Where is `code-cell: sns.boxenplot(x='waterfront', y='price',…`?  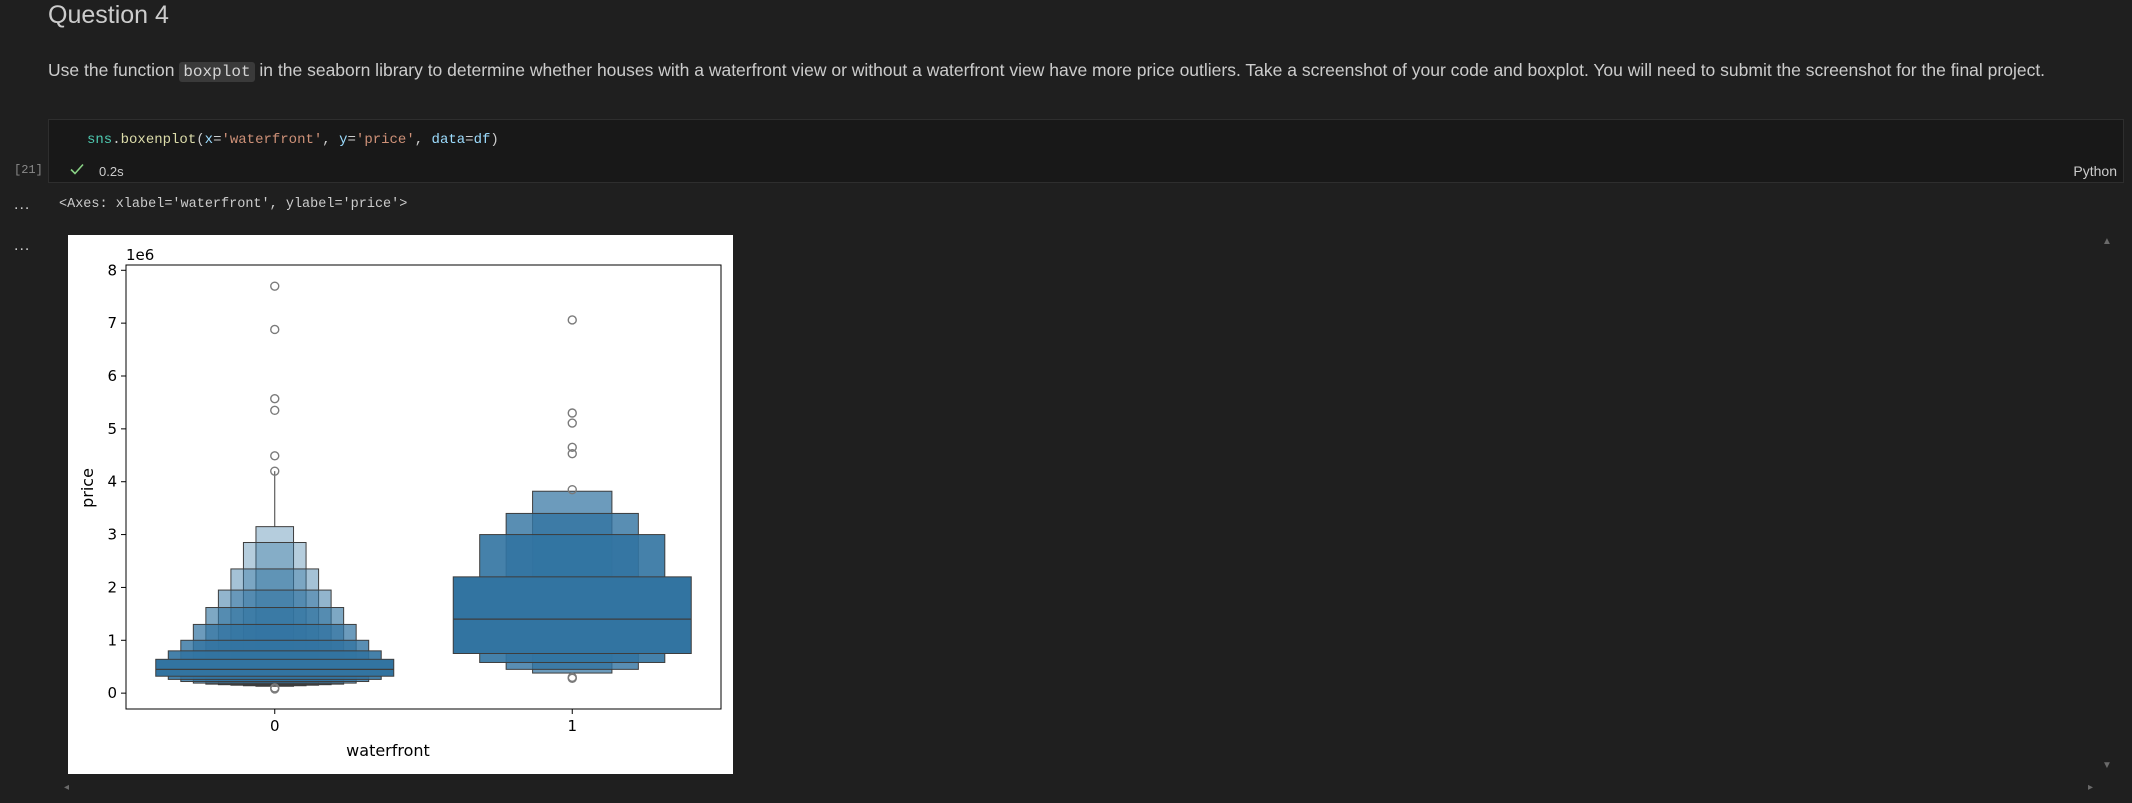 code-cell: sns.boxenplot(x='waterfront', y='price',… is located at coordinates (1086, 151).